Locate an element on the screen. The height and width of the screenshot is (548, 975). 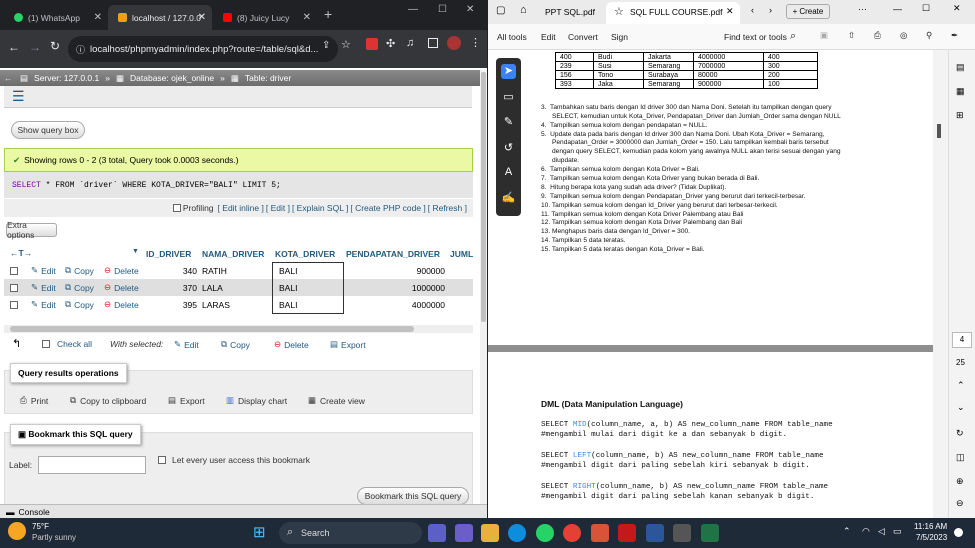
acrobat-icon is located at coordinates (627, 533).